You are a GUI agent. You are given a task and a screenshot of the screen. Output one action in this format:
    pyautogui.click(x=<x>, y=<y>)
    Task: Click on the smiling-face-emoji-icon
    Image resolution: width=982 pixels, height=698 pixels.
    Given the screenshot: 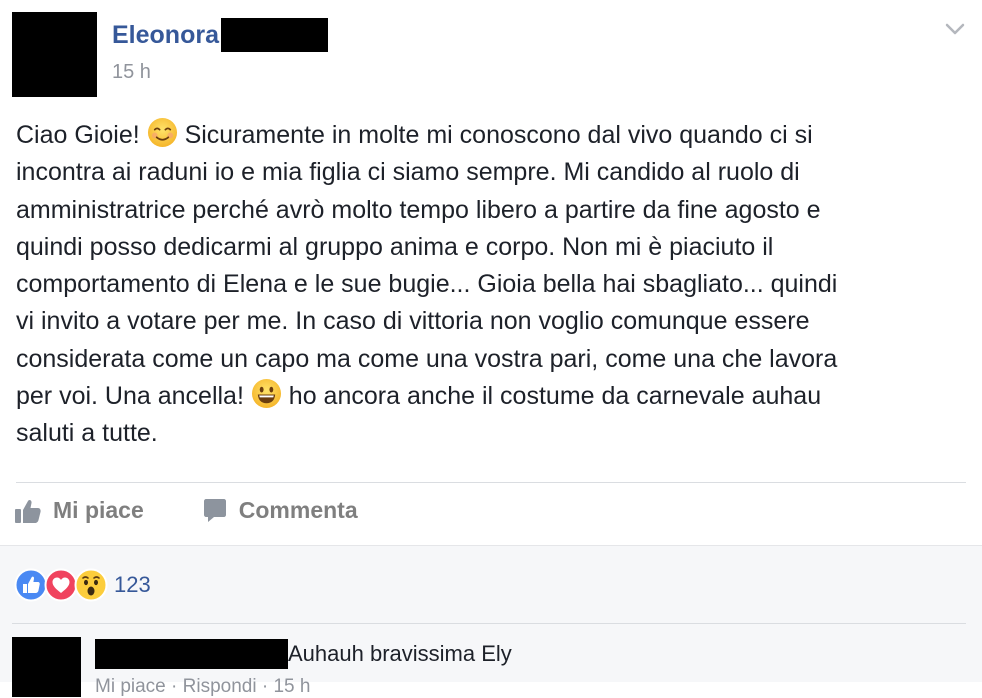 What is the action you would take?
    pyautogui.click(x=162, y=132)
    